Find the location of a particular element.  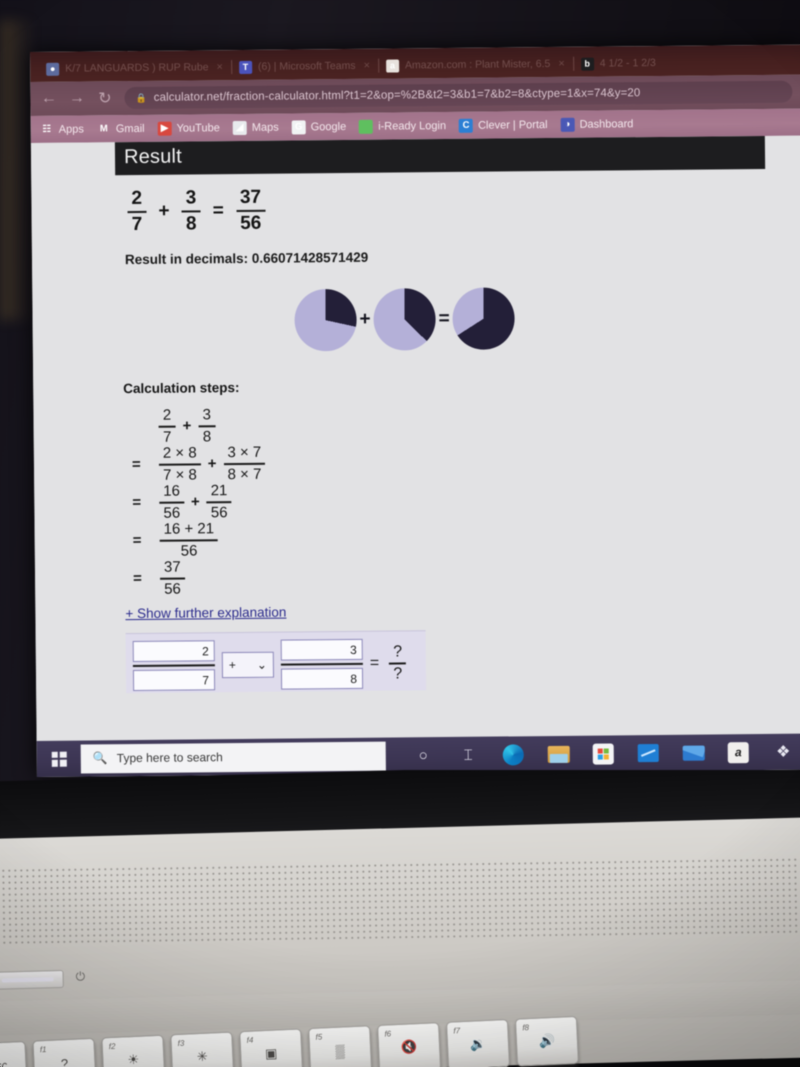

f1-key: f1 ? is located at coordinates (64, 1052).